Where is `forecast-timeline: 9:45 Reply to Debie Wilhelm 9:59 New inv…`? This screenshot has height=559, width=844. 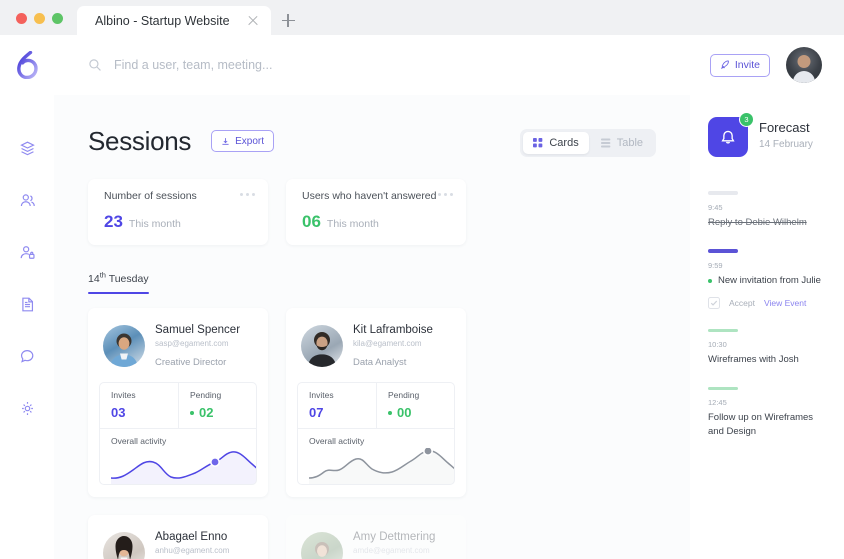 forecast-timeline: 9:45 Reply to Debie Wilhelm 9:59 New inv… is located at coordinates (768, 315).